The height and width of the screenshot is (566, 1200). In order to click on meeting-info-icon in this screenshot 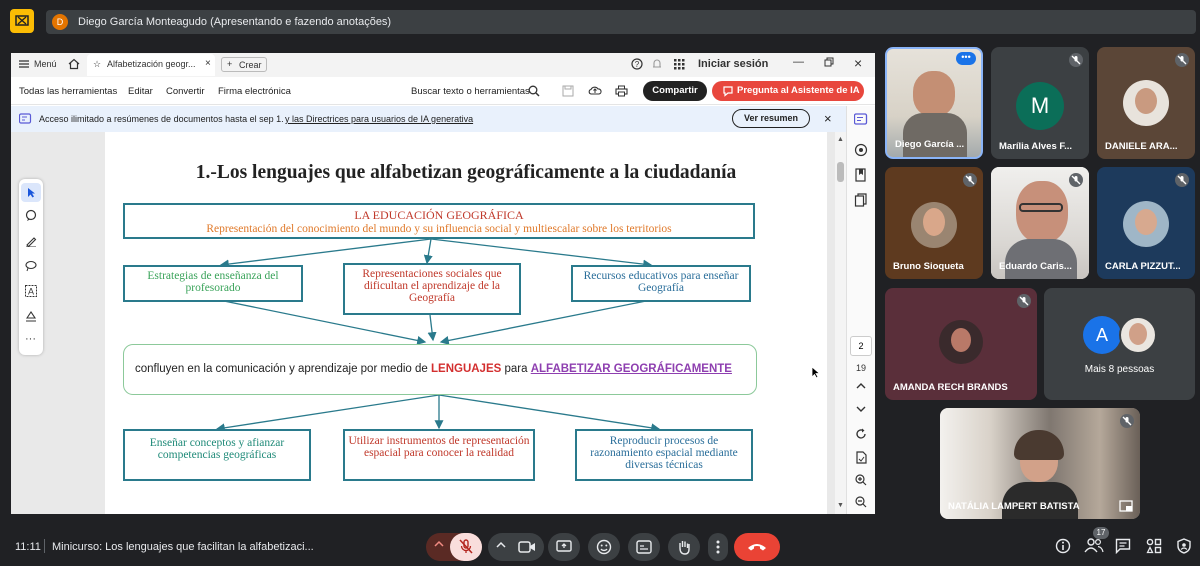, I will do `click(1063, 546)`.